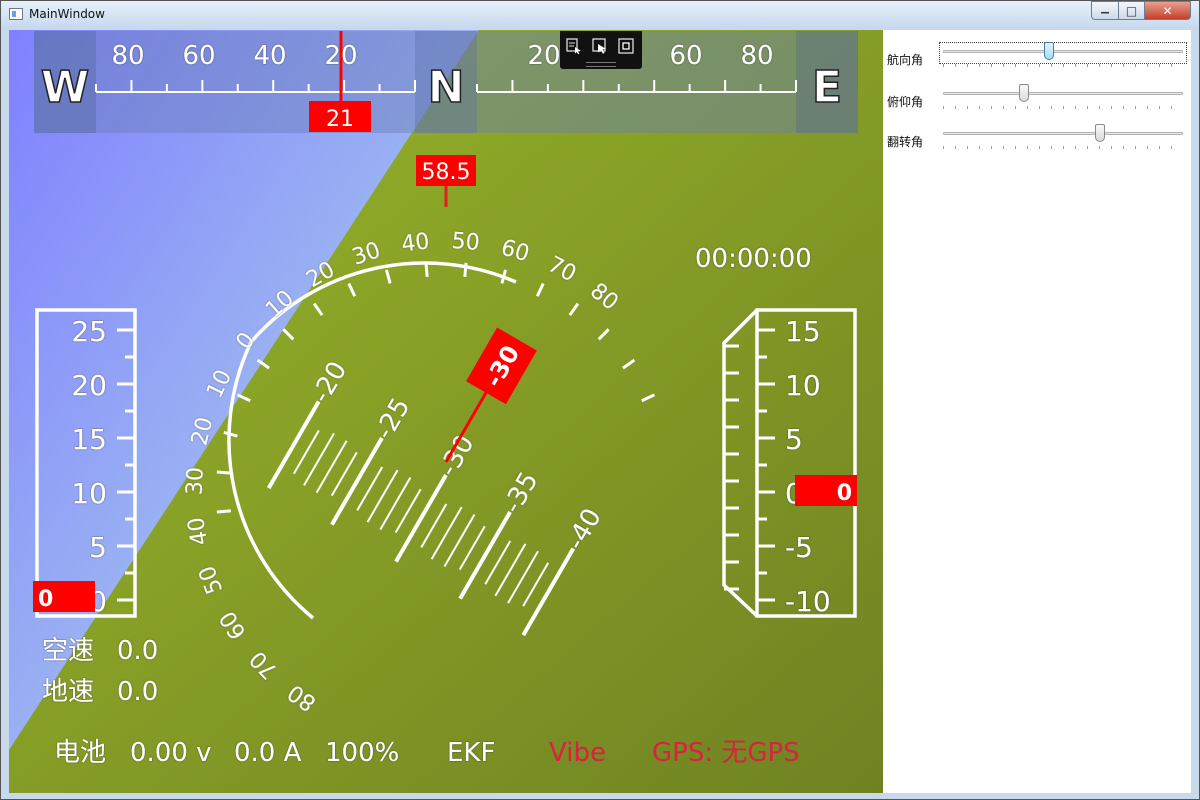 Image resolution: width=1200 pixels, height=800 pixels. What do you see at coordinates (601, 64) in the screenshot?
I see `toolbar-grip` at bounding box center [601, 64].